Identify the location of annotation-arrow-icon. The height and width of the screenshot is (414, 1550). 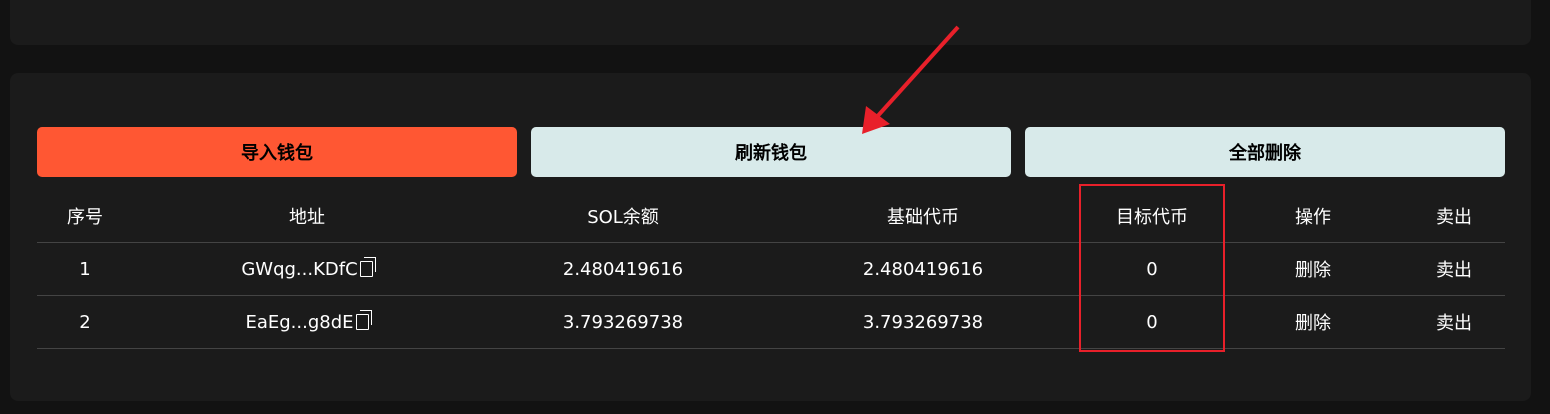
(911, 79).